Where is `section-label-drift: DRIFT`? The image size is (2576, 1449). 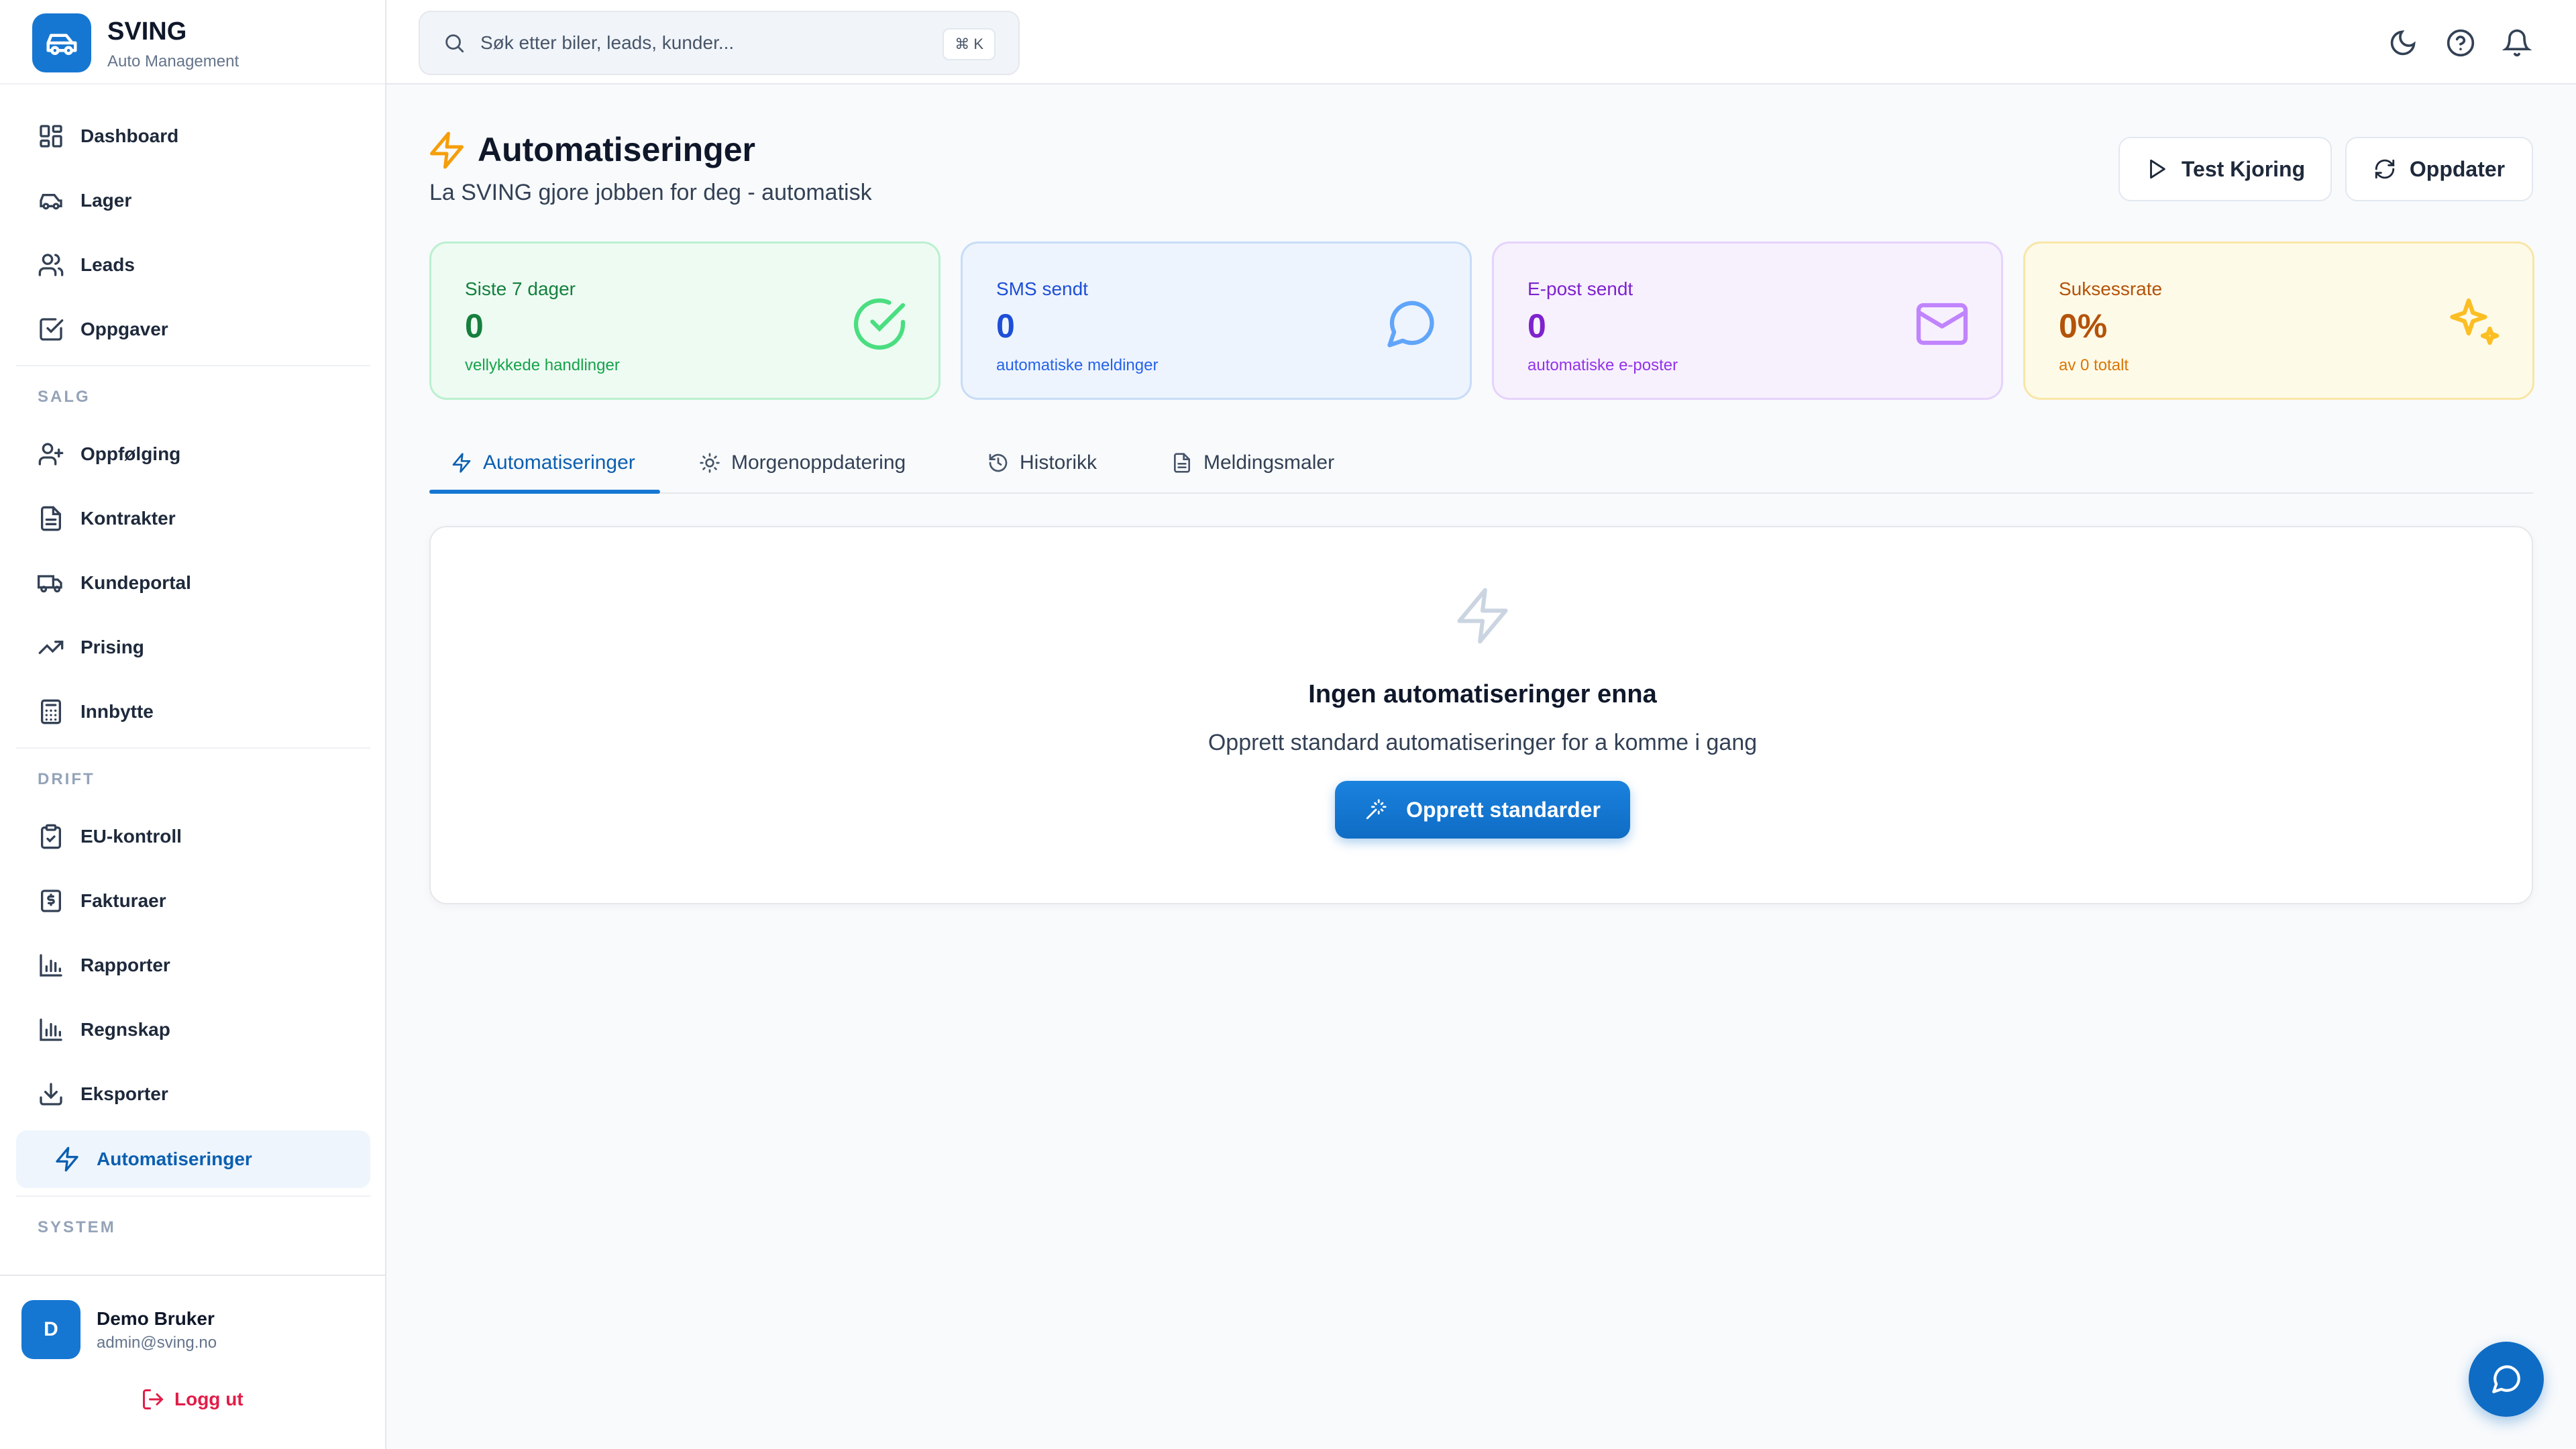 section-label-drift: DRIFT is located at coordinates (66, 779).